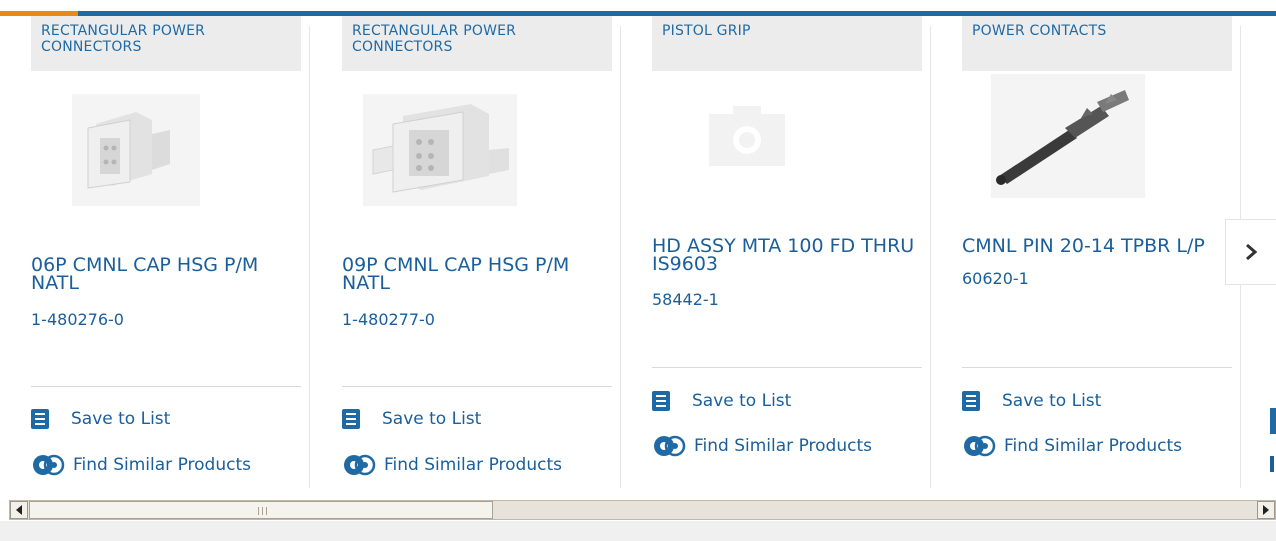 This screenshot has height=541, width=1276. What do you see at coordinates (787, 255) in the screenshot?
I see `product-title: HD ASSY MTA 100 FD THRU IS9603` at bounding box center [787, 255].